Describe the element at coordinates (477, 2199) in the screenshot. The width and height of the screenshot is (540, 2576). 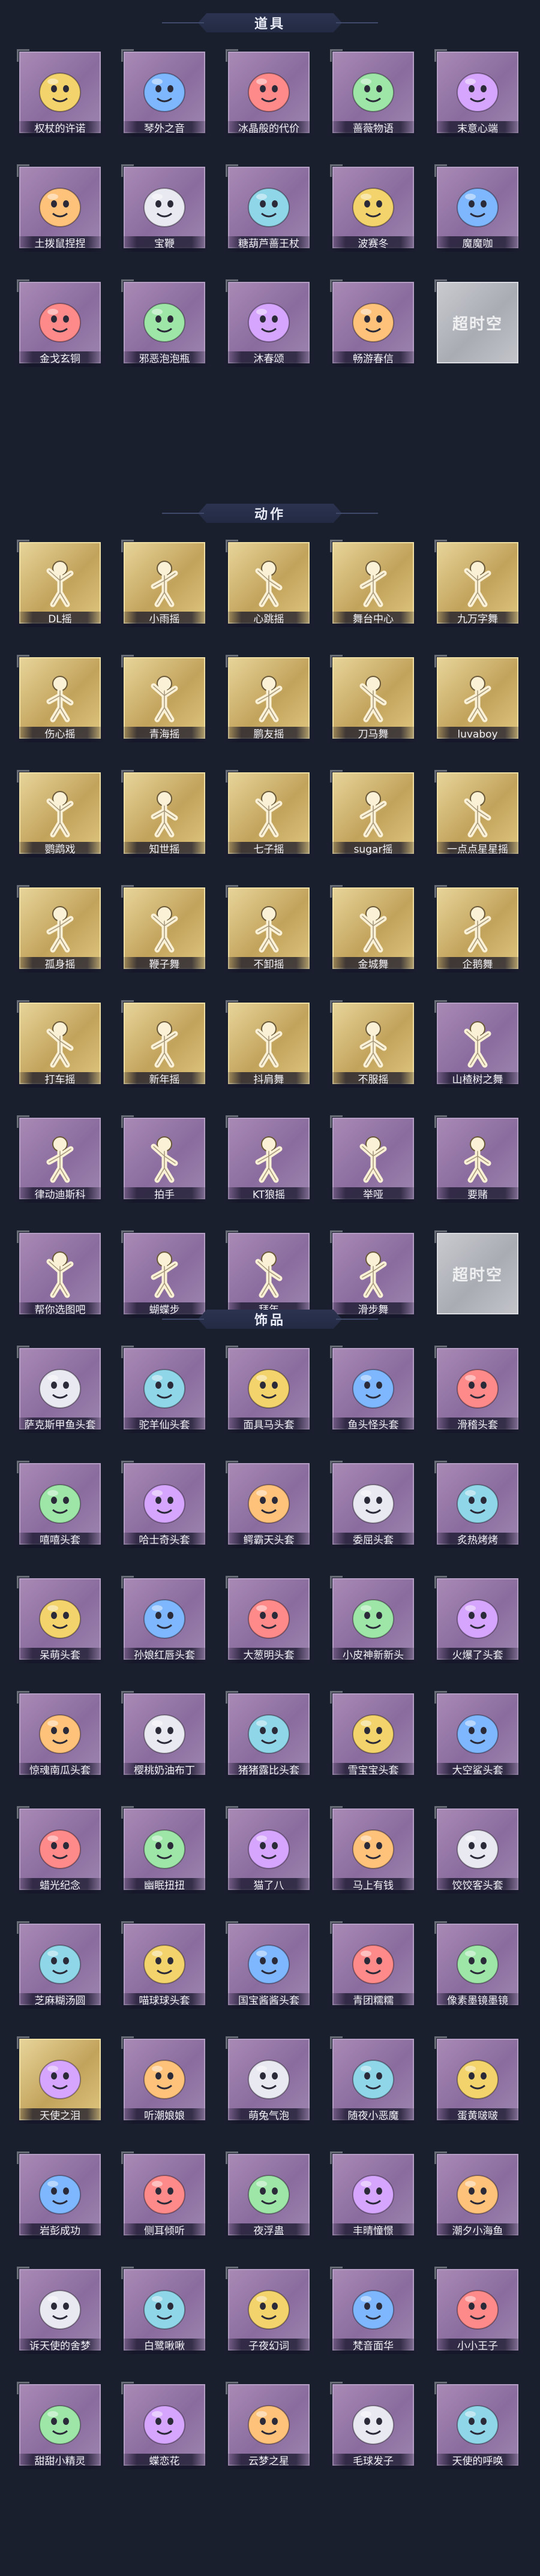
I see `item-card: 潮夕小海鱼` at that location.